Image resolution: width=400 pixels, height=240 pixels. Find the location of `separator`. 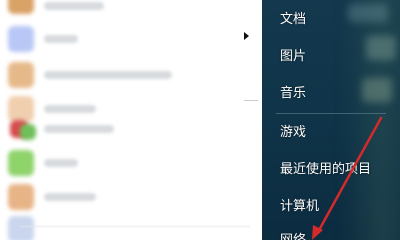

separator is located at coordinates (251, 100).